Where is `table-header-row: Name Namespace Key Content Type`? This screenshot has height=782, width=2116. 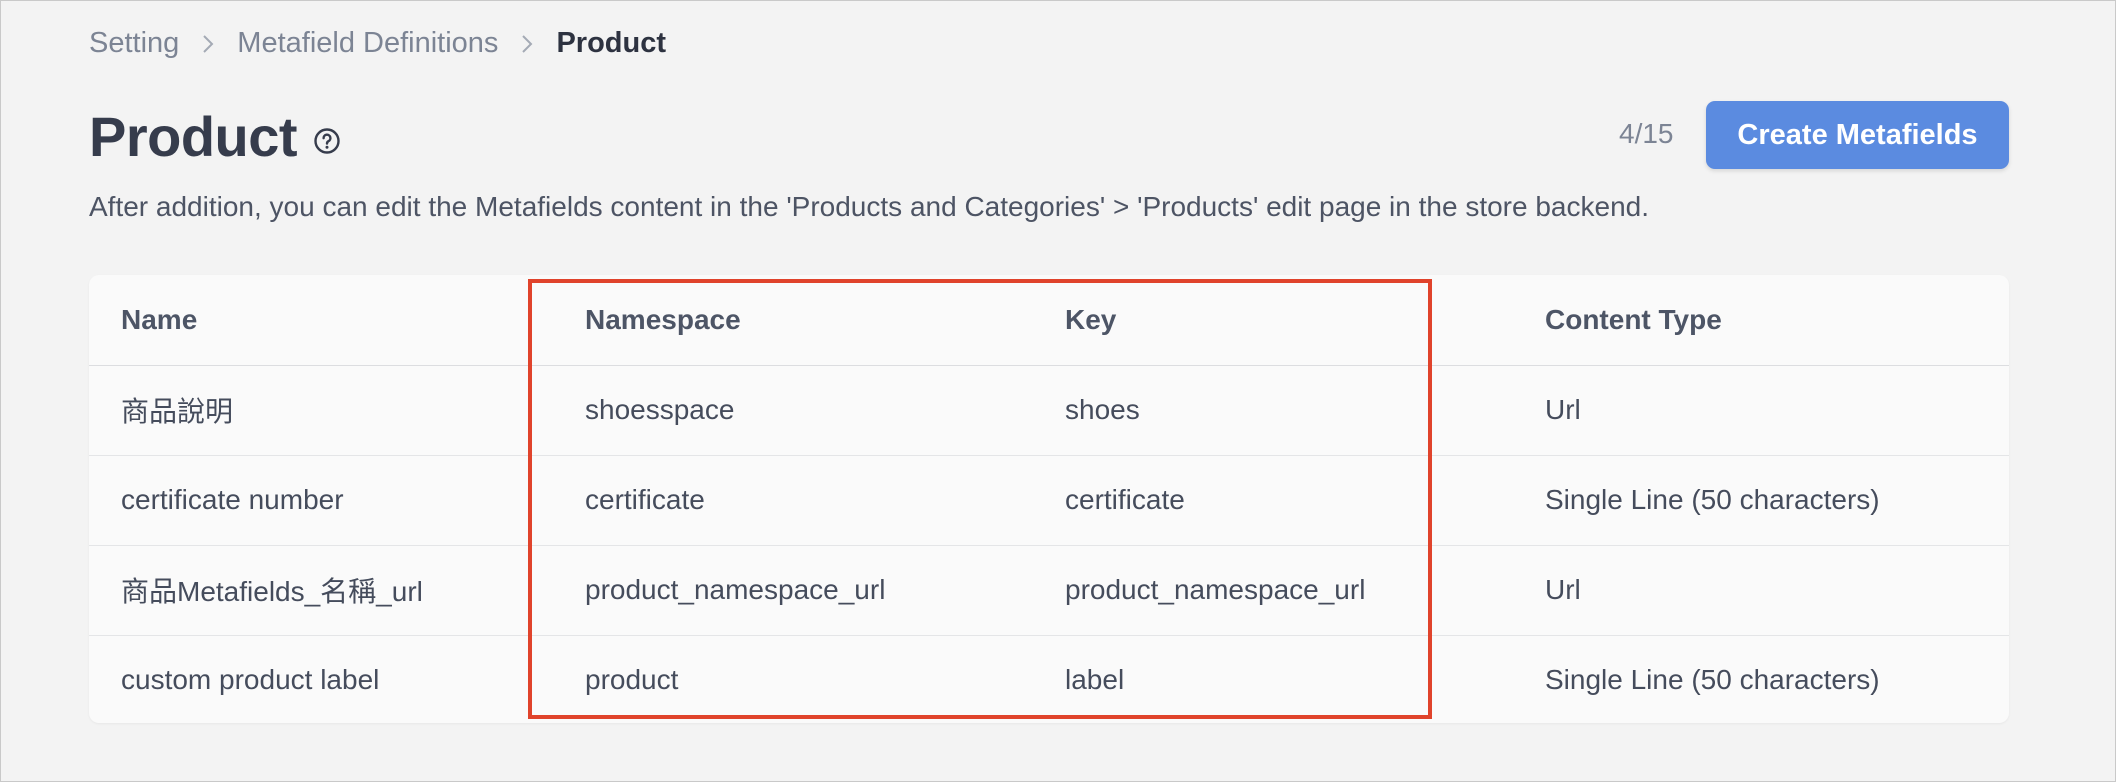
table-header-row: Name Namespace Key Content Type is located at coordinates (1049, 320).